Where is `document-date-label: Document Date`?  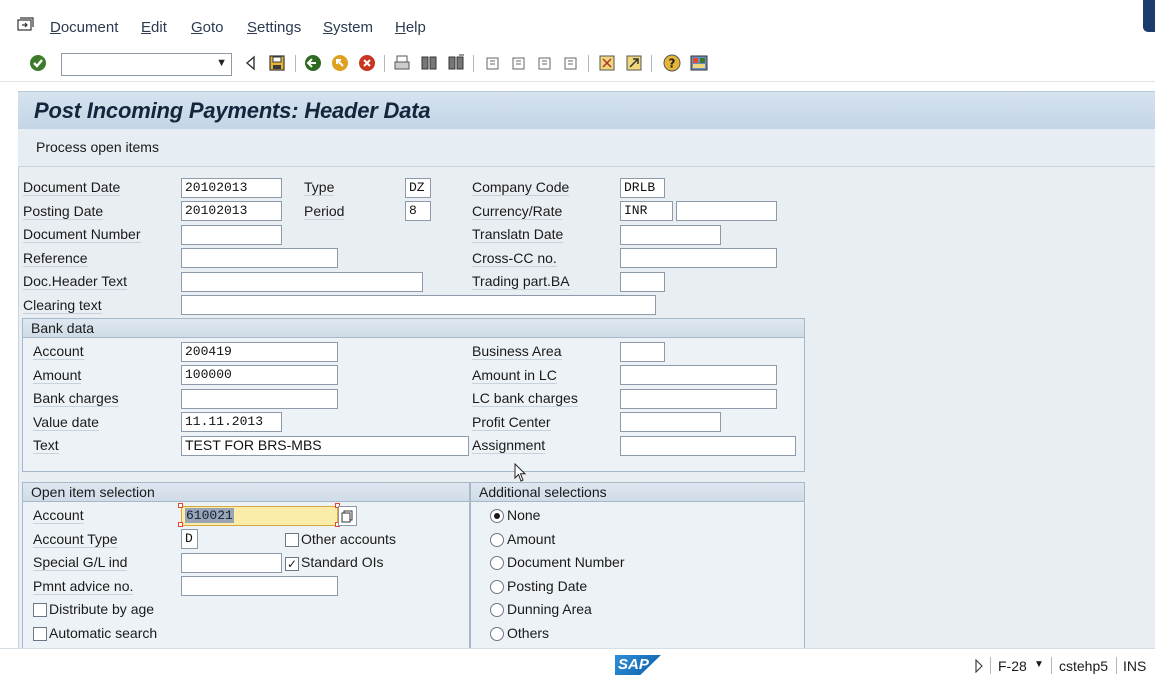 document-date-label: Document Date is located at coordinates (72, 187).